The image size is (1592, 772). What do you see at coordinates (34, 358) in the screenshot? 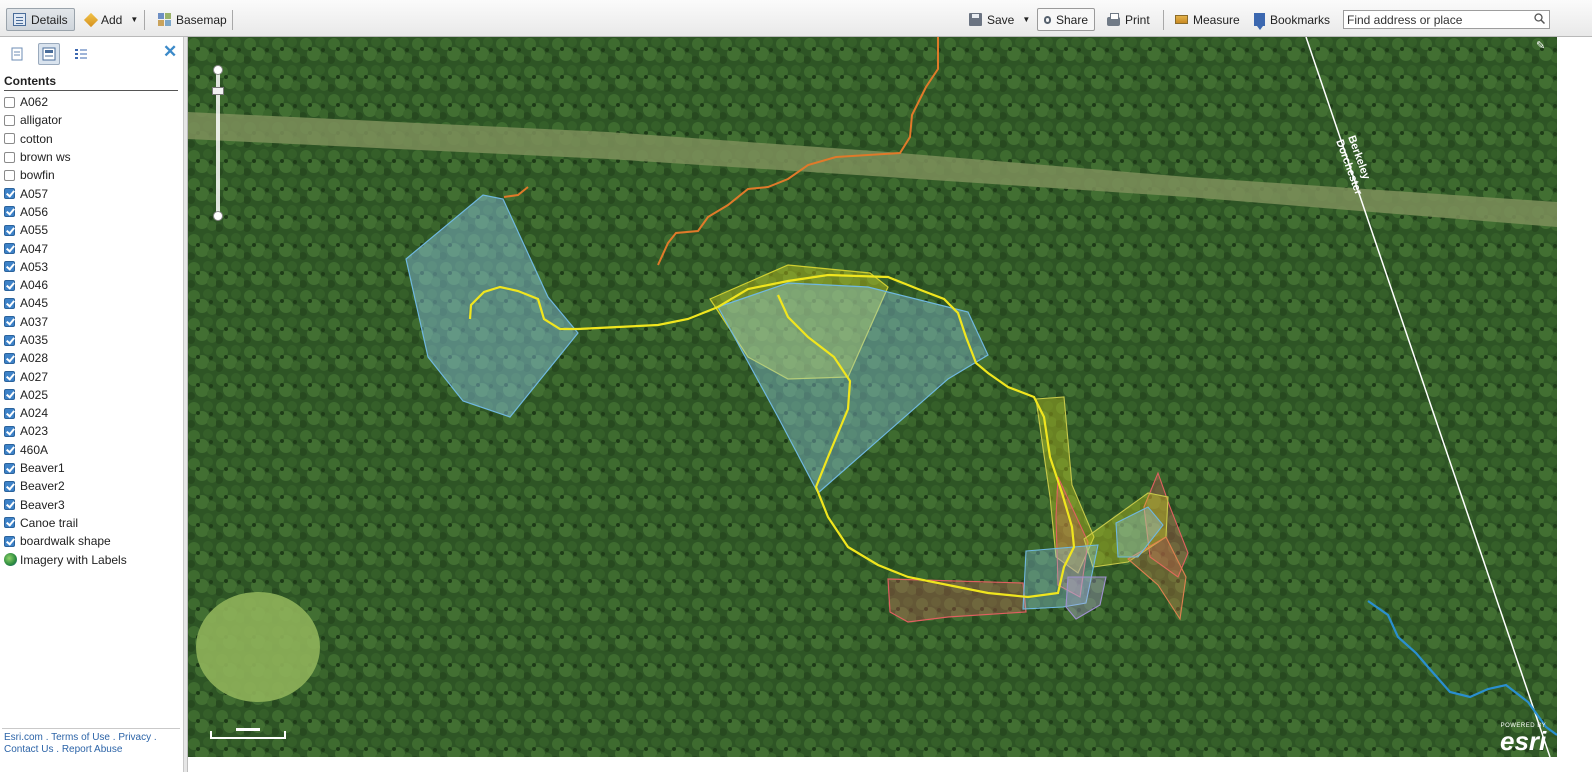
I see `layer-label: A028` at bounding box center [34, 358].